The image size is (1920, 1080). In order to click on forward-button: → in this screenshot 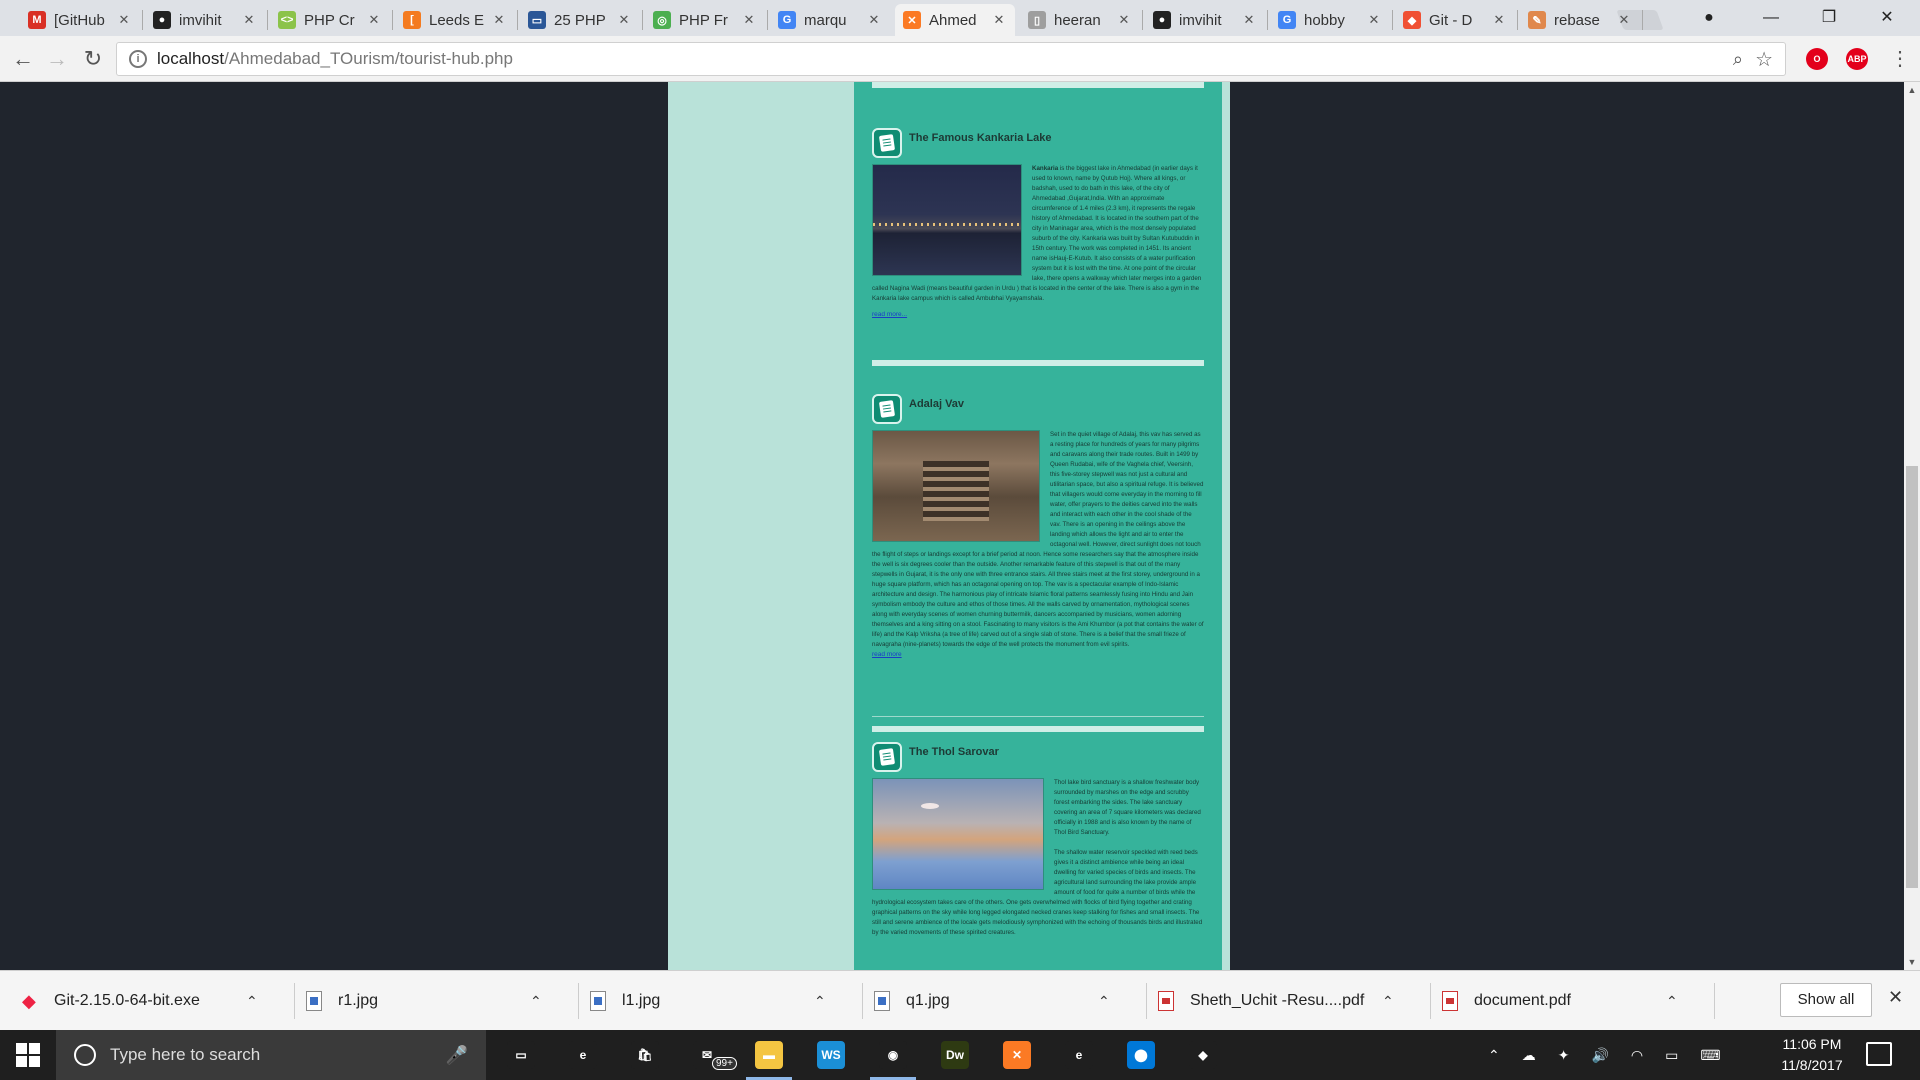, I will do `click(57, 59)`.